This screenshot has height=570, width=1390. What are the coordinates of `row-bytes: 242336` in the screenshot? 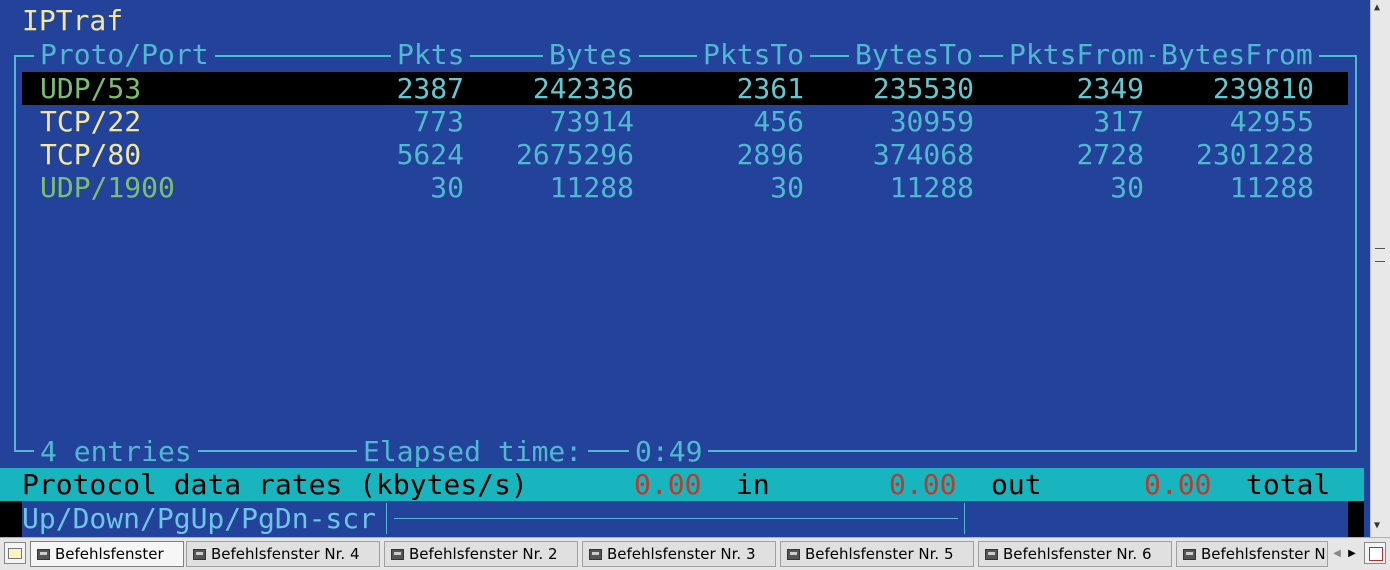 It's located at (583, 88).